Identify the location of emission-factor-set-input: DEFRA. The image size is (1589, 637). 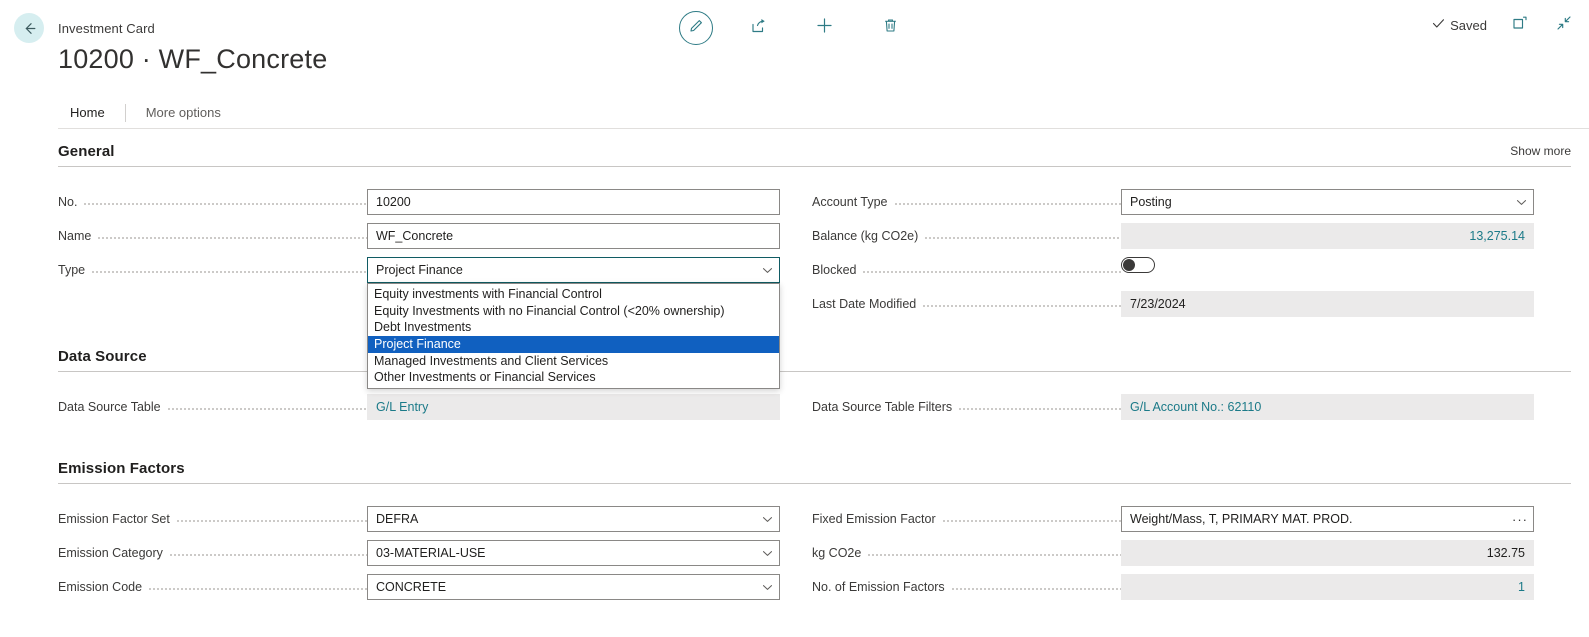
(573, 519).